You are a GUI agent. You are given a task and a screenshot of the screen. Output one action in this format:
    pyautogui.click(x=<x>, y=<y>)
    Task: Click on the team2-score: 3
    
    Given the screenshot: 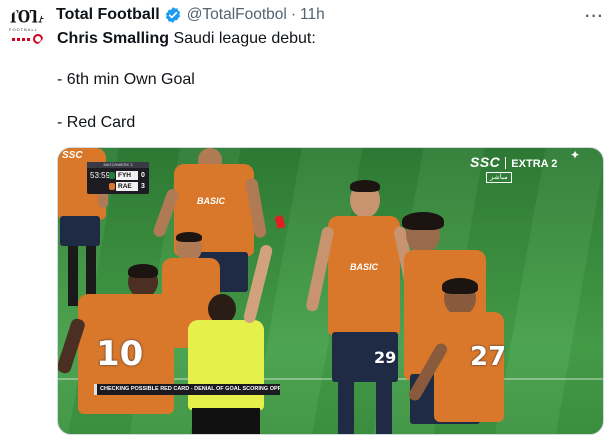 What is the action you would take?
    pyautogui.click(x=143, y=186)
    